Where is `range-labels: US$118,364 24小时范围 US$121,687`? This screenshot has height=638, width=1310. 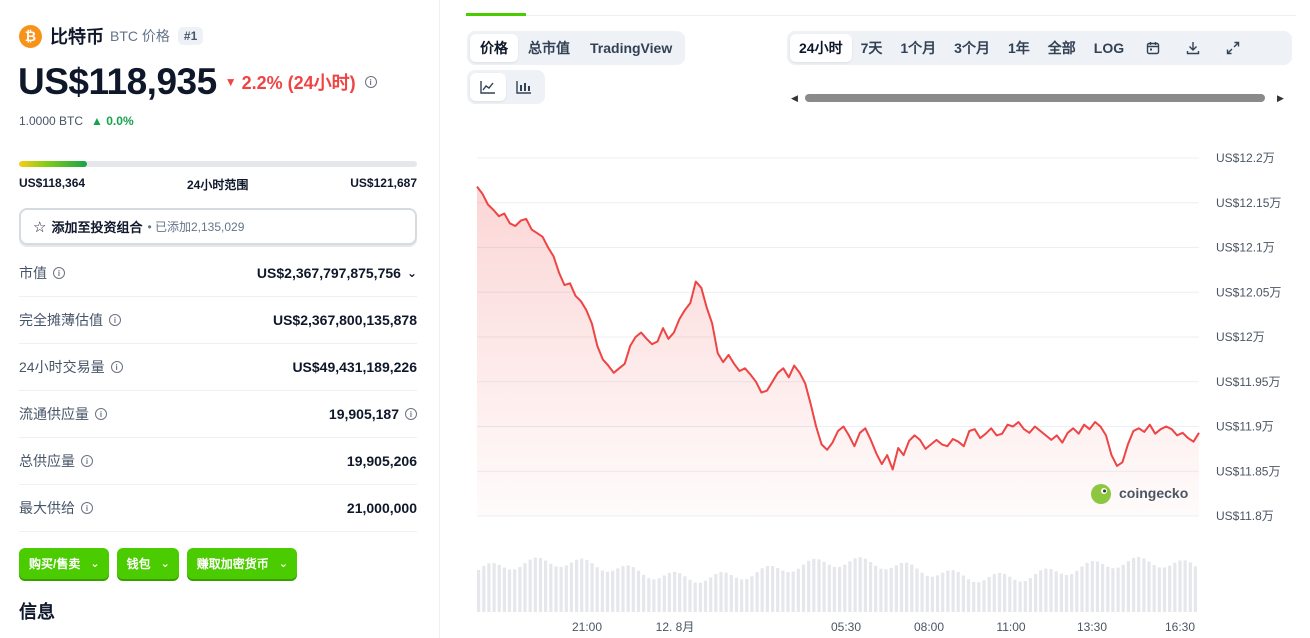
range-labels: US$118,364 24小时范围 US$121,687 is located at coordinates (218, 184).